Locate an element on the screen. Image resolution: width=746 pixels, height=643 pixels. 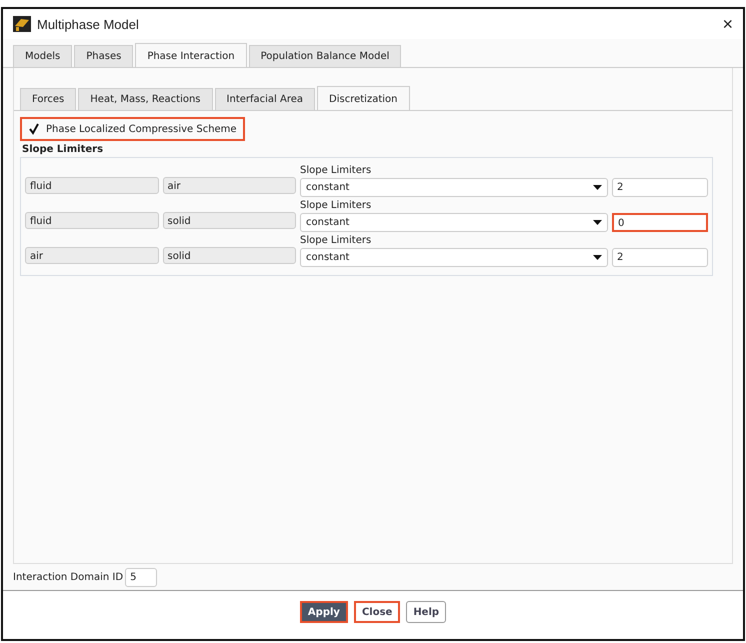
window-title: Multiphase Model is located at coordinates (88, 24).